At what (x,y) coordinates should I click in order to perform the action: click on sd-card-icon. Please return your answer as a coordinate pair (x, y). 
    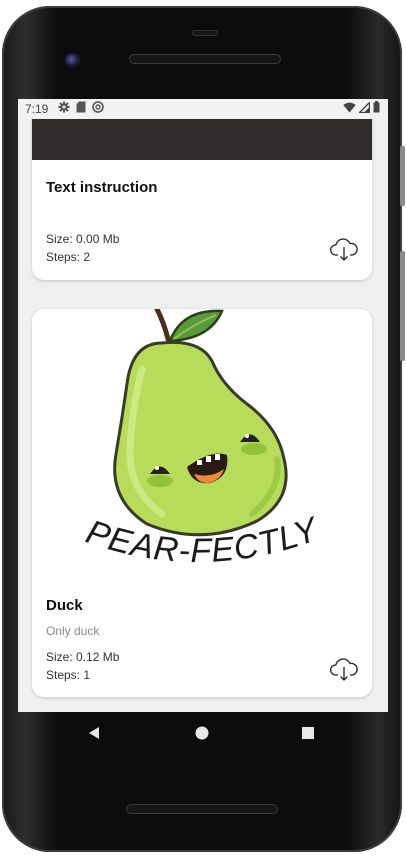
    Looking at the image, I should click on (81, 107).